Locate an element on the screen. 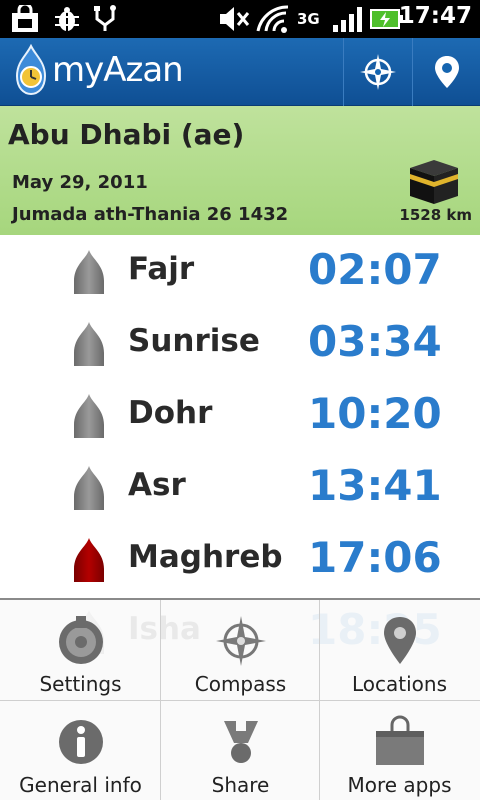 The width and height of the screenshot is (480, 800). menu-item-label: Compass is located at coordinates (240, 684).